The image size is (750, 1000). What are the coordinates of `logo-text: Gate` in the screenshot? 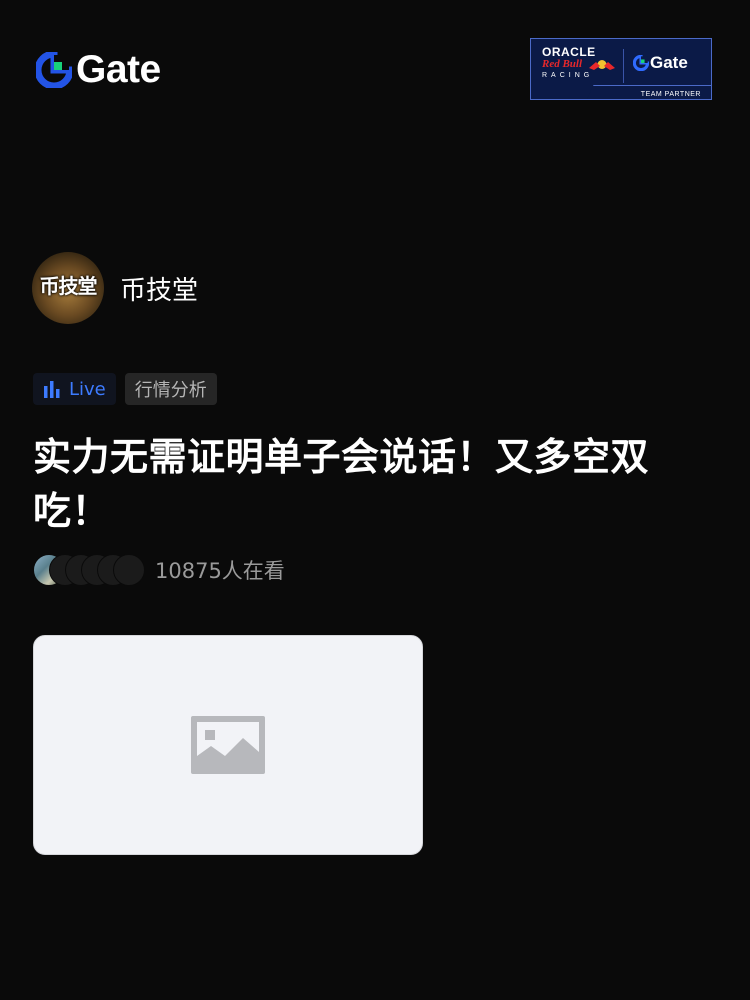 It's located at (118, 69).